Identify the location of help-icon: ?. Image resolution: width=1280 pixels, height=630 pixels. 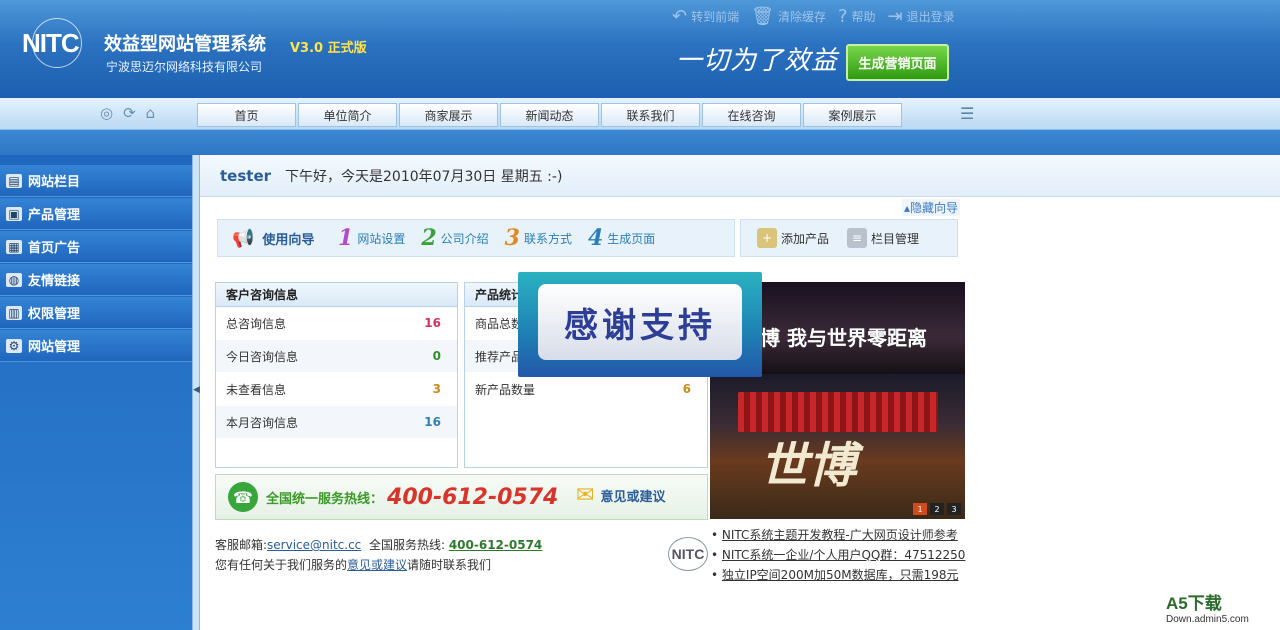
(842, 16).